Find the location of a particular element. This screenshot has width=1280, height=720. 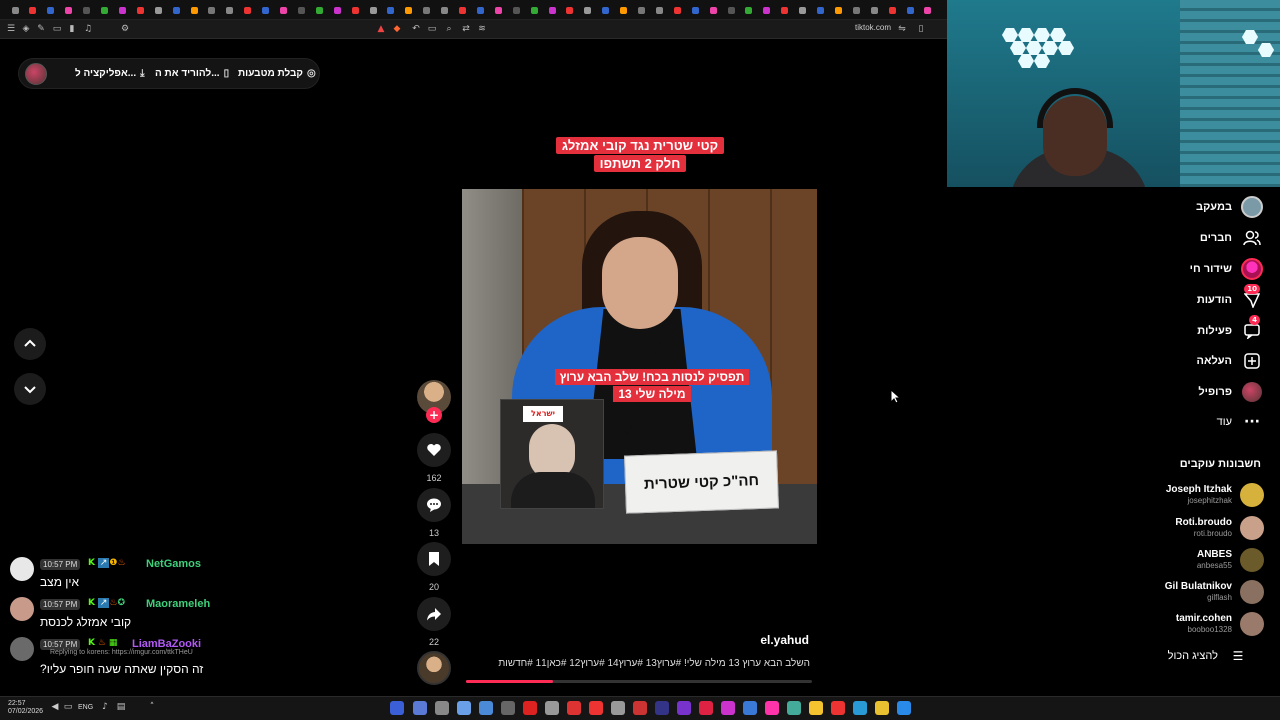

menu-icon: ☰ is located at coordinates (11, 29).